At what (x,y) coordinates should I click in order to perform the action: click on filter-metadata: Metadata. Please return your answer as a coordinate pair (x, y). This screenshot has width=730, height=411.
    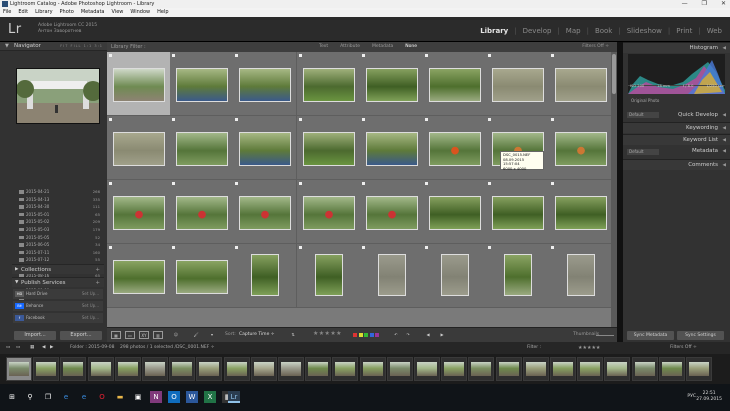
    Looking at the image, I should click on (382, 47).